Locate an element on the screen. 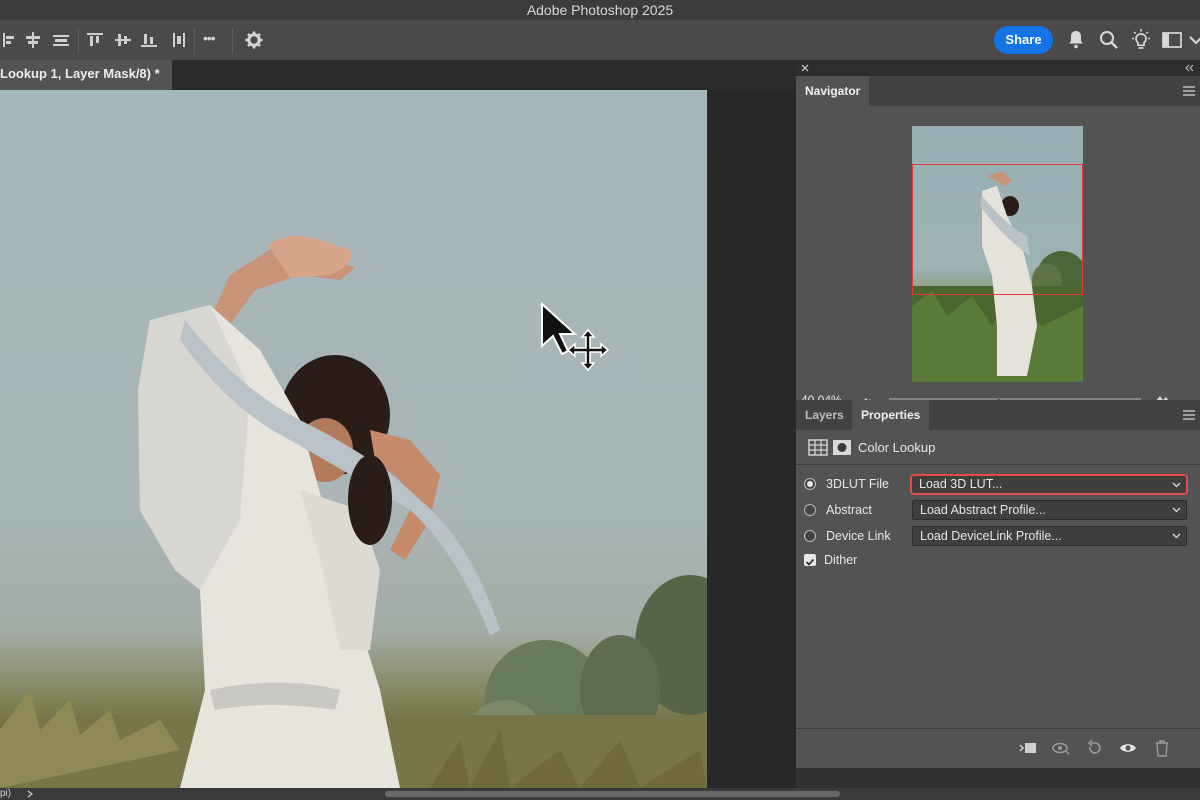 The height and width of the screenshot is (800, 1200). status-text: pi) is located at coordinates (6, 793).